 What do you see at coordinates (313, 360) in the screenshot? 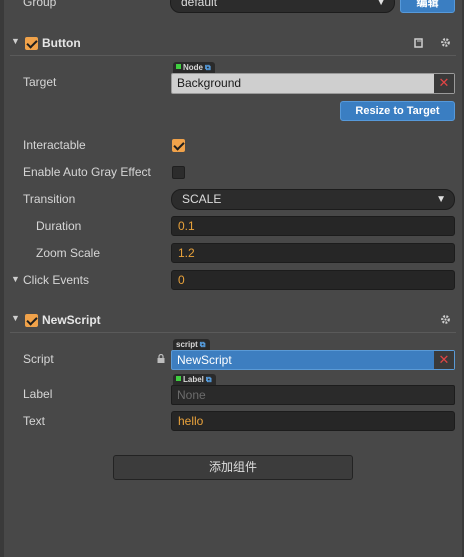
I see `script-field: NewScript ✕` at bounding box center [313, 360].